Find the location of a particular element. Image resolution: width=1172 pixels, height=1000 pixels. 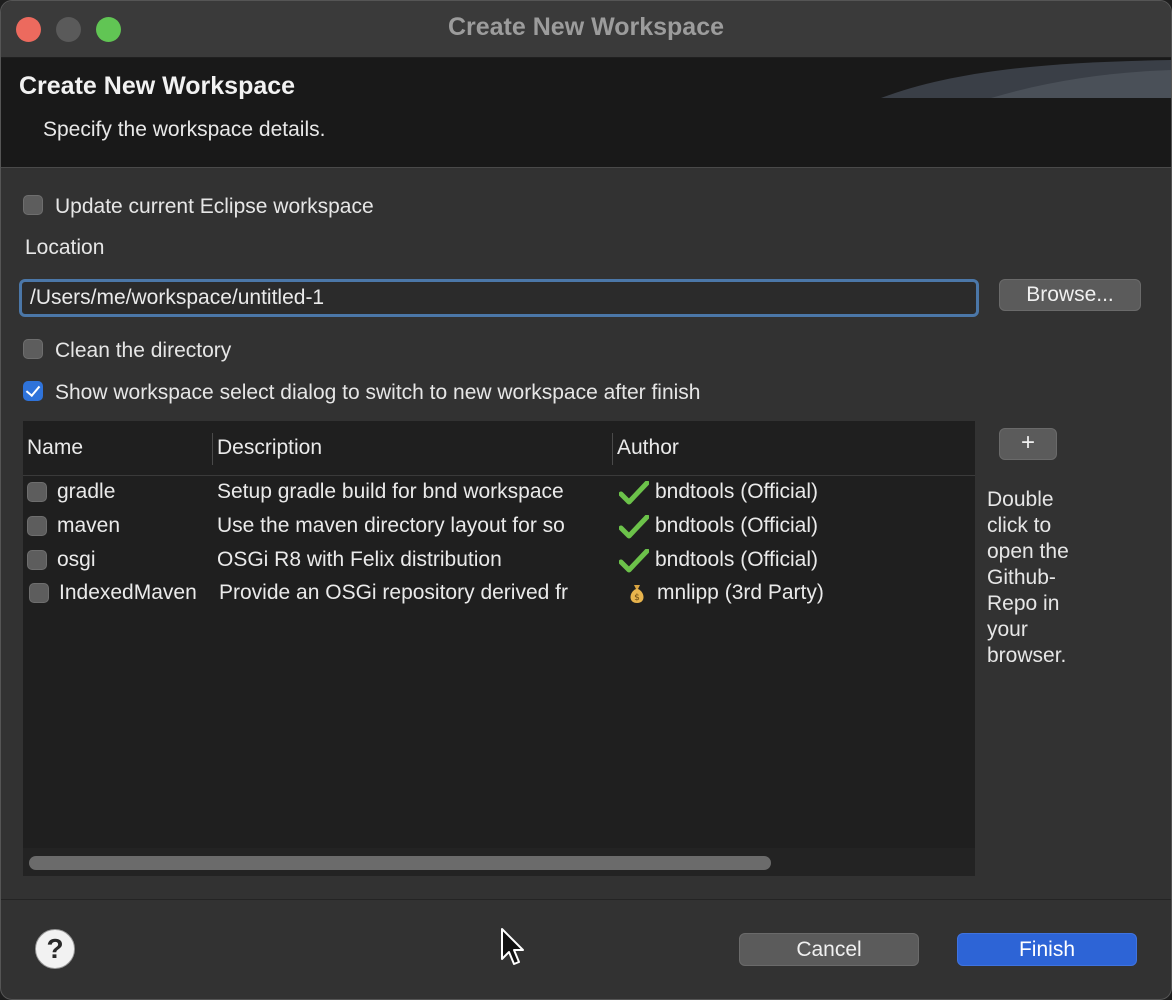

window-title: Create New Workspace is located at coordinates (586, 27).